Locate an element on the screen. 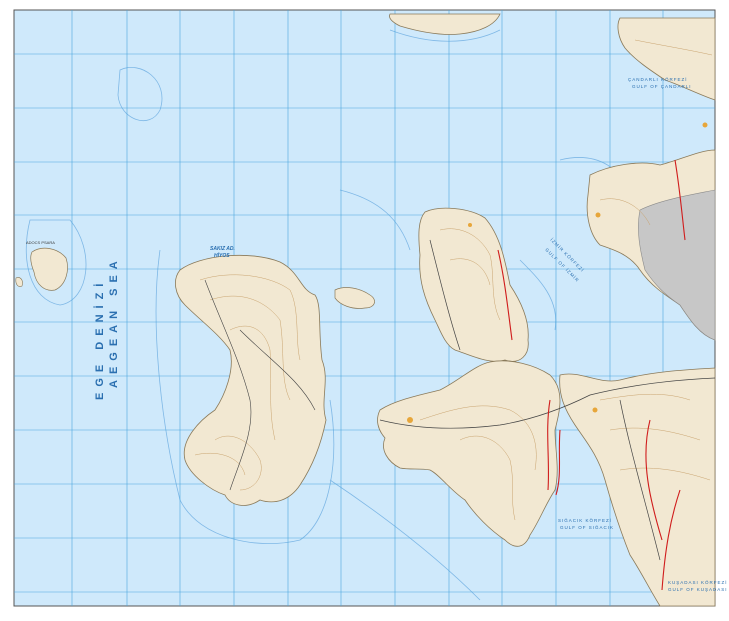 The width and height of the screenshot is (729, 621). candarli-gulf-label-tr: ÇANDARLI KÖRFEZİ is located at coordinates (658, 79).